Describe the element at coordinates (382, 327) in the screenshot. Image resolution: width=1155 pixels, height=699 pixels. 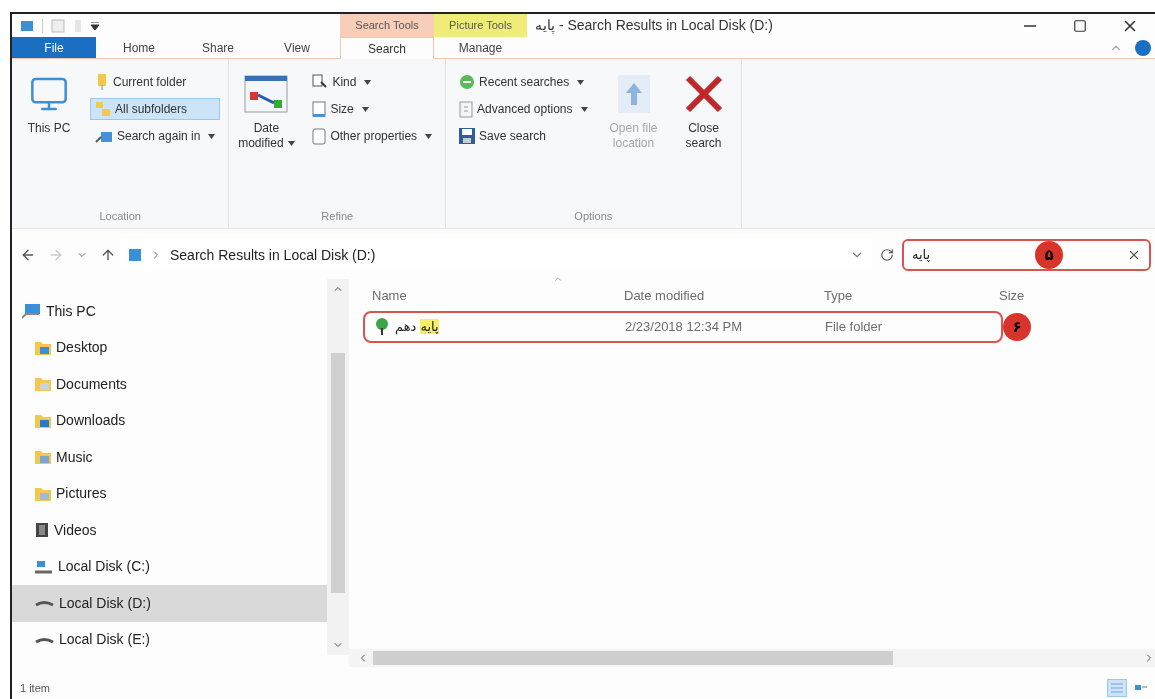
I see `tree-icon` at that location.